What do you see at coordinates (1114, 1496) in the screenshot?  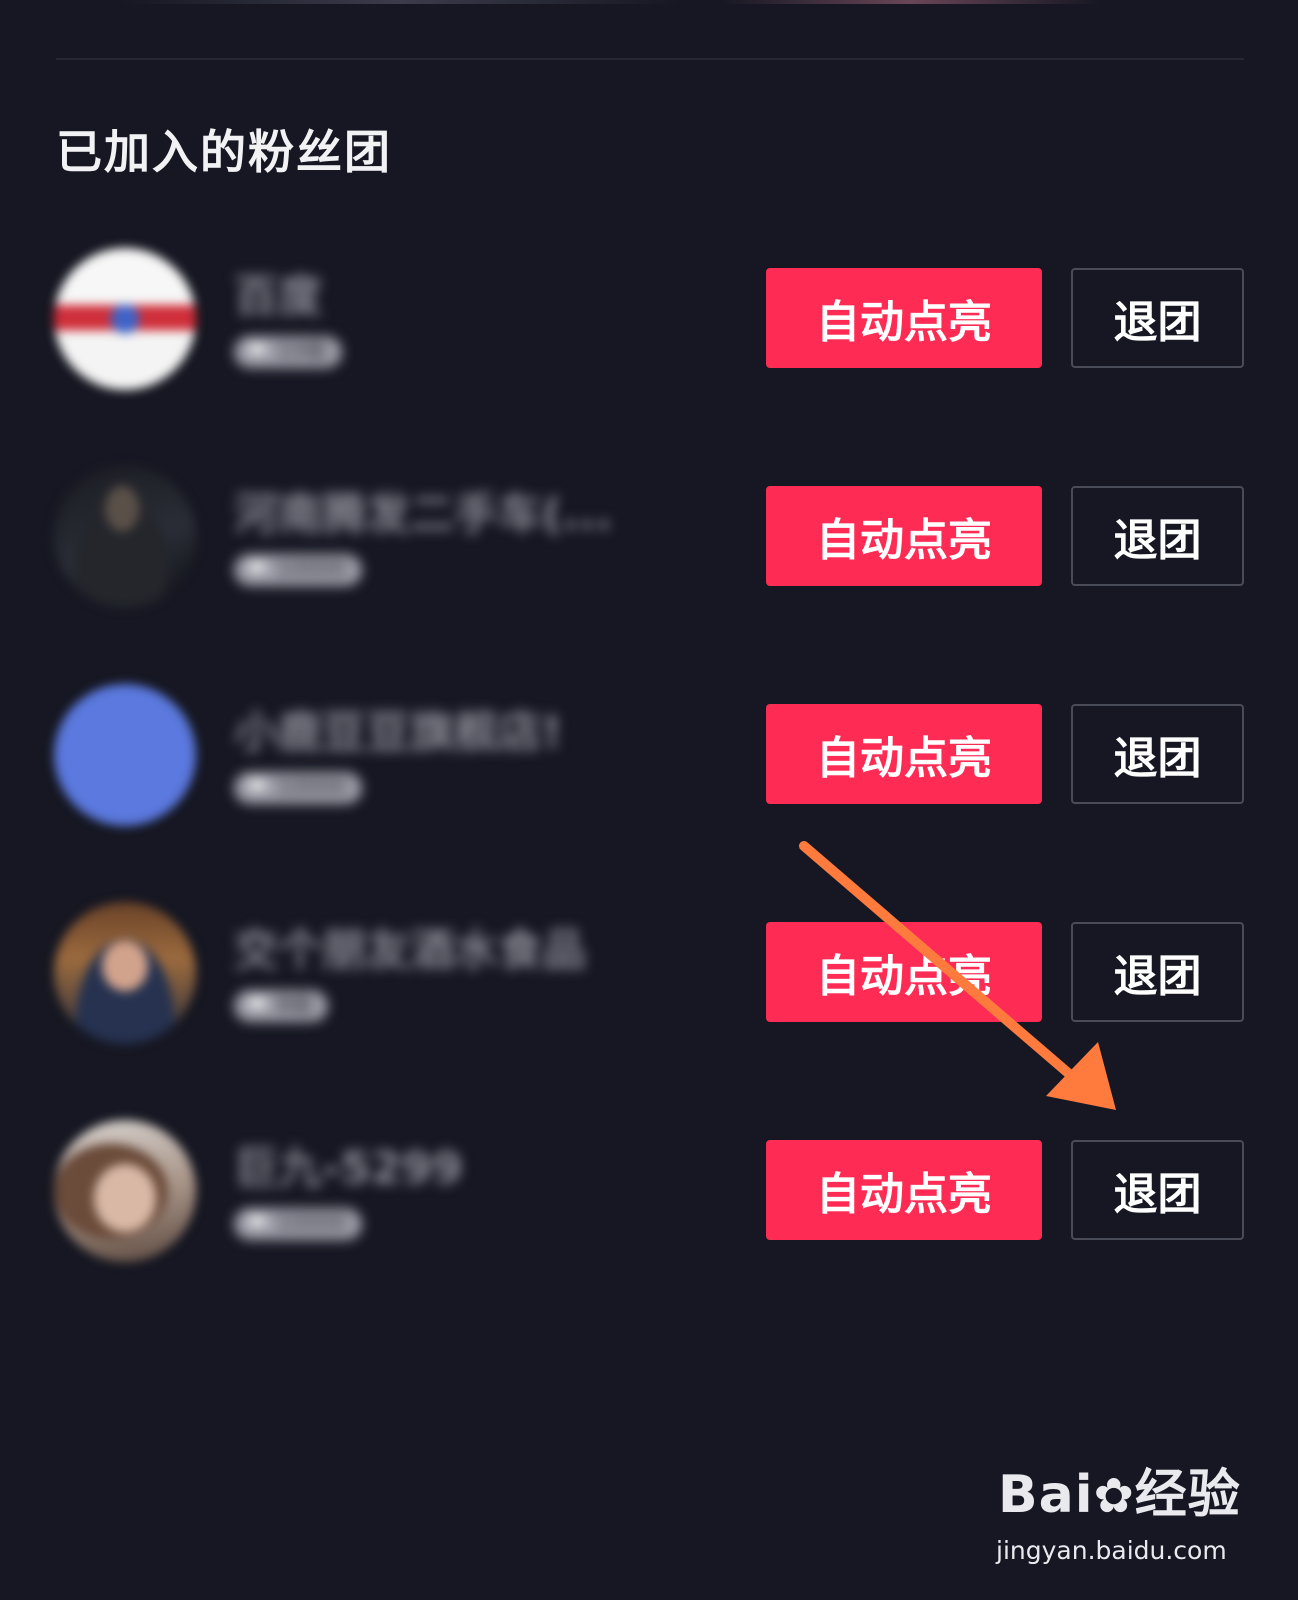 I see `paw-icon: ✿` at bounding box center [1114, 1496].